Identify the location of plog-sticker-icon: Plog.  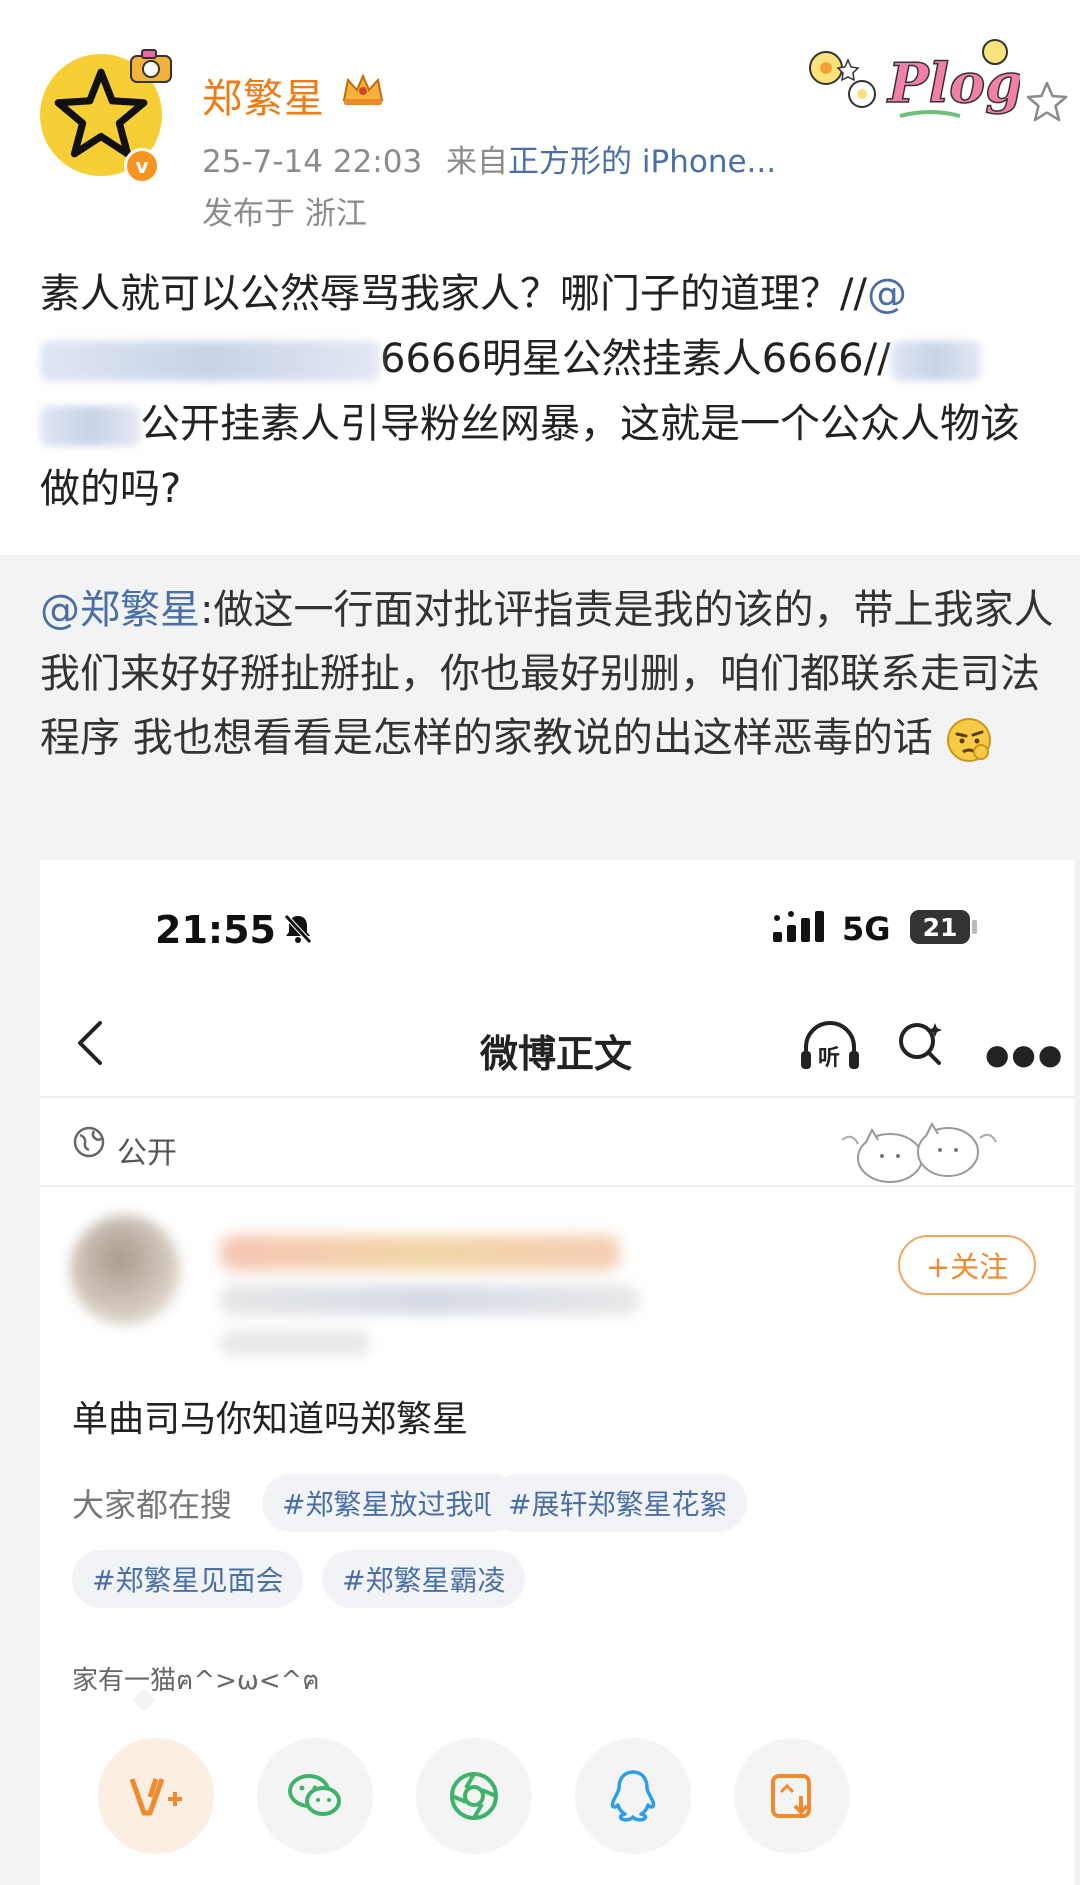
(914, 78).